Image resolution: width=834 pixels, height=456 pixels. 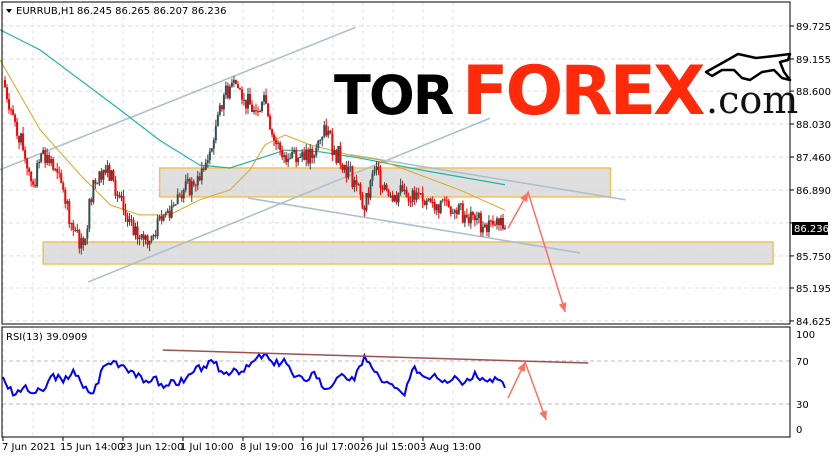 What do you see at coordinates (799, 430) in the screenshot?
I see `rsi-level-label: 0` at bounding box center [799, 430].